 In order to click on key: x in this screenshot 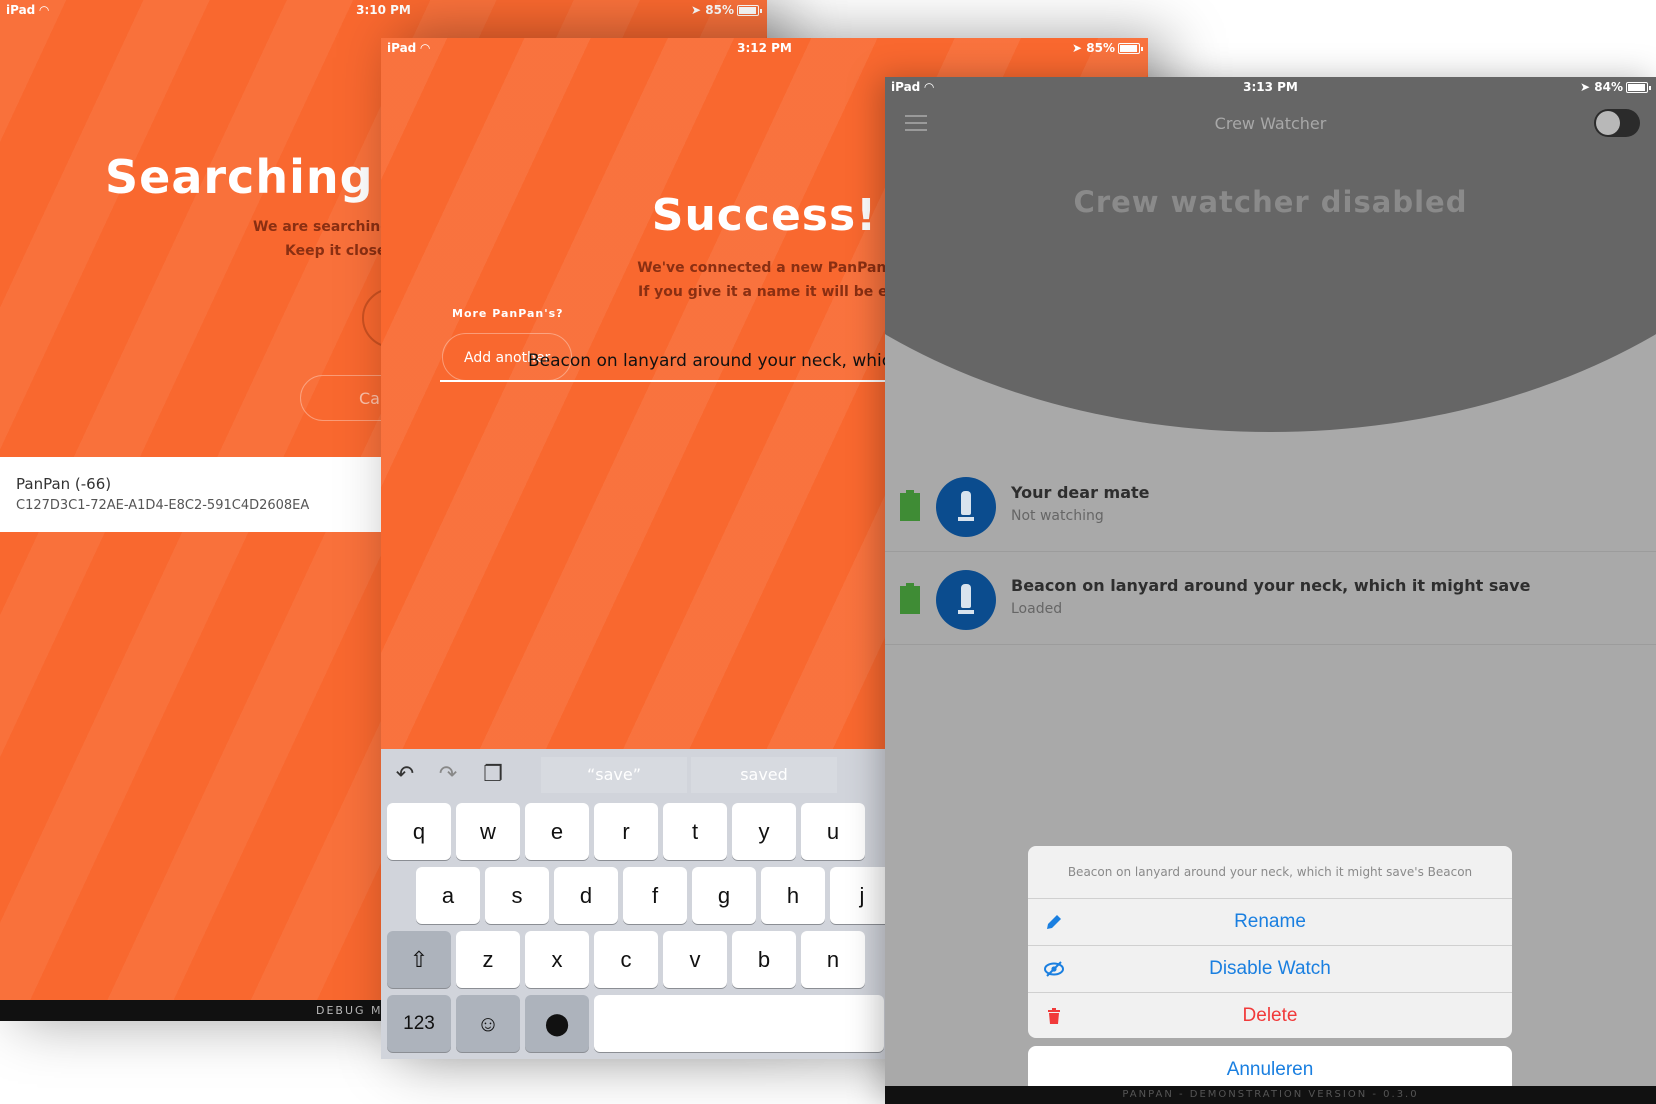, I will do `click(557, 959)`.